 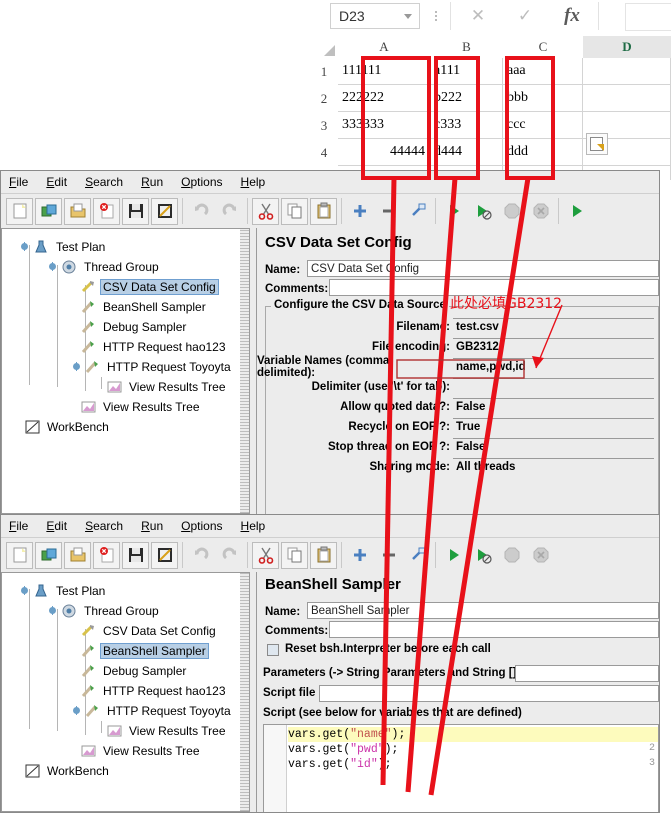 What do you see at coordinates (648, 17) in the screenshot?
I see `excel-formula-bar` at bounding box center [648, 17].